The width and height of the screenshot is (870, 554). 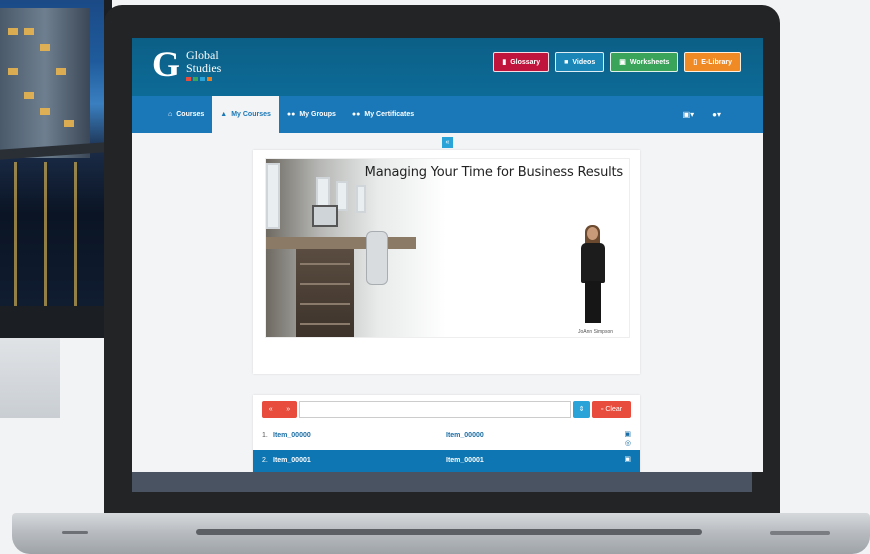 I want to click on prev-next-buttons: « », so click(x=279, y=409).